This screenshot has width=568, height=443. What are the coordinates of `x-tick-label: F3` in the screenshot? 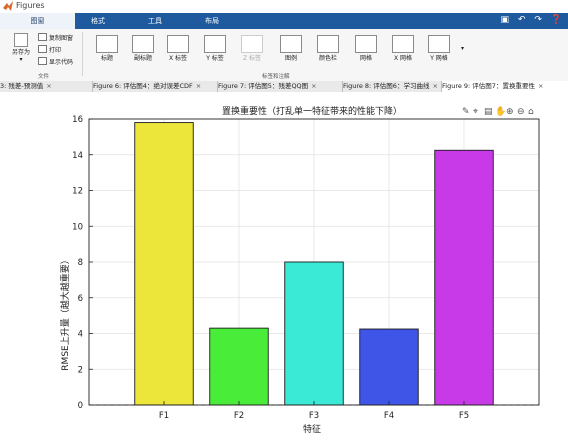 It's located at (314, 416).